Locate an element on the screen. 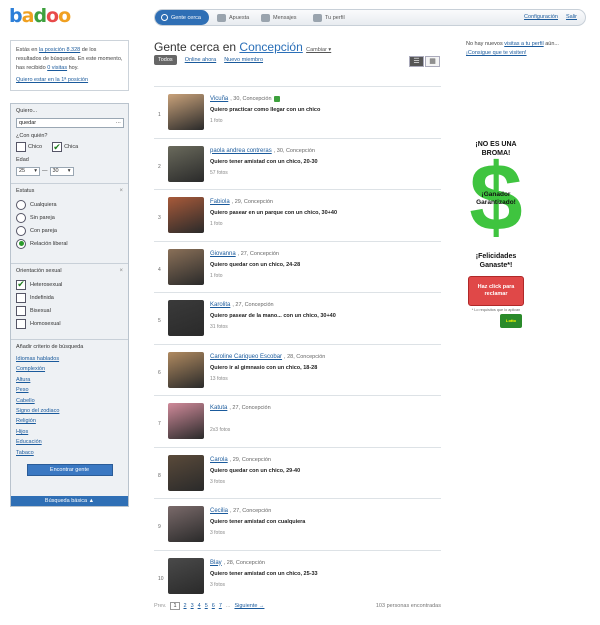  get-visits-link: ¡Consigue que te visiten! is located at coordinates (496, 53).